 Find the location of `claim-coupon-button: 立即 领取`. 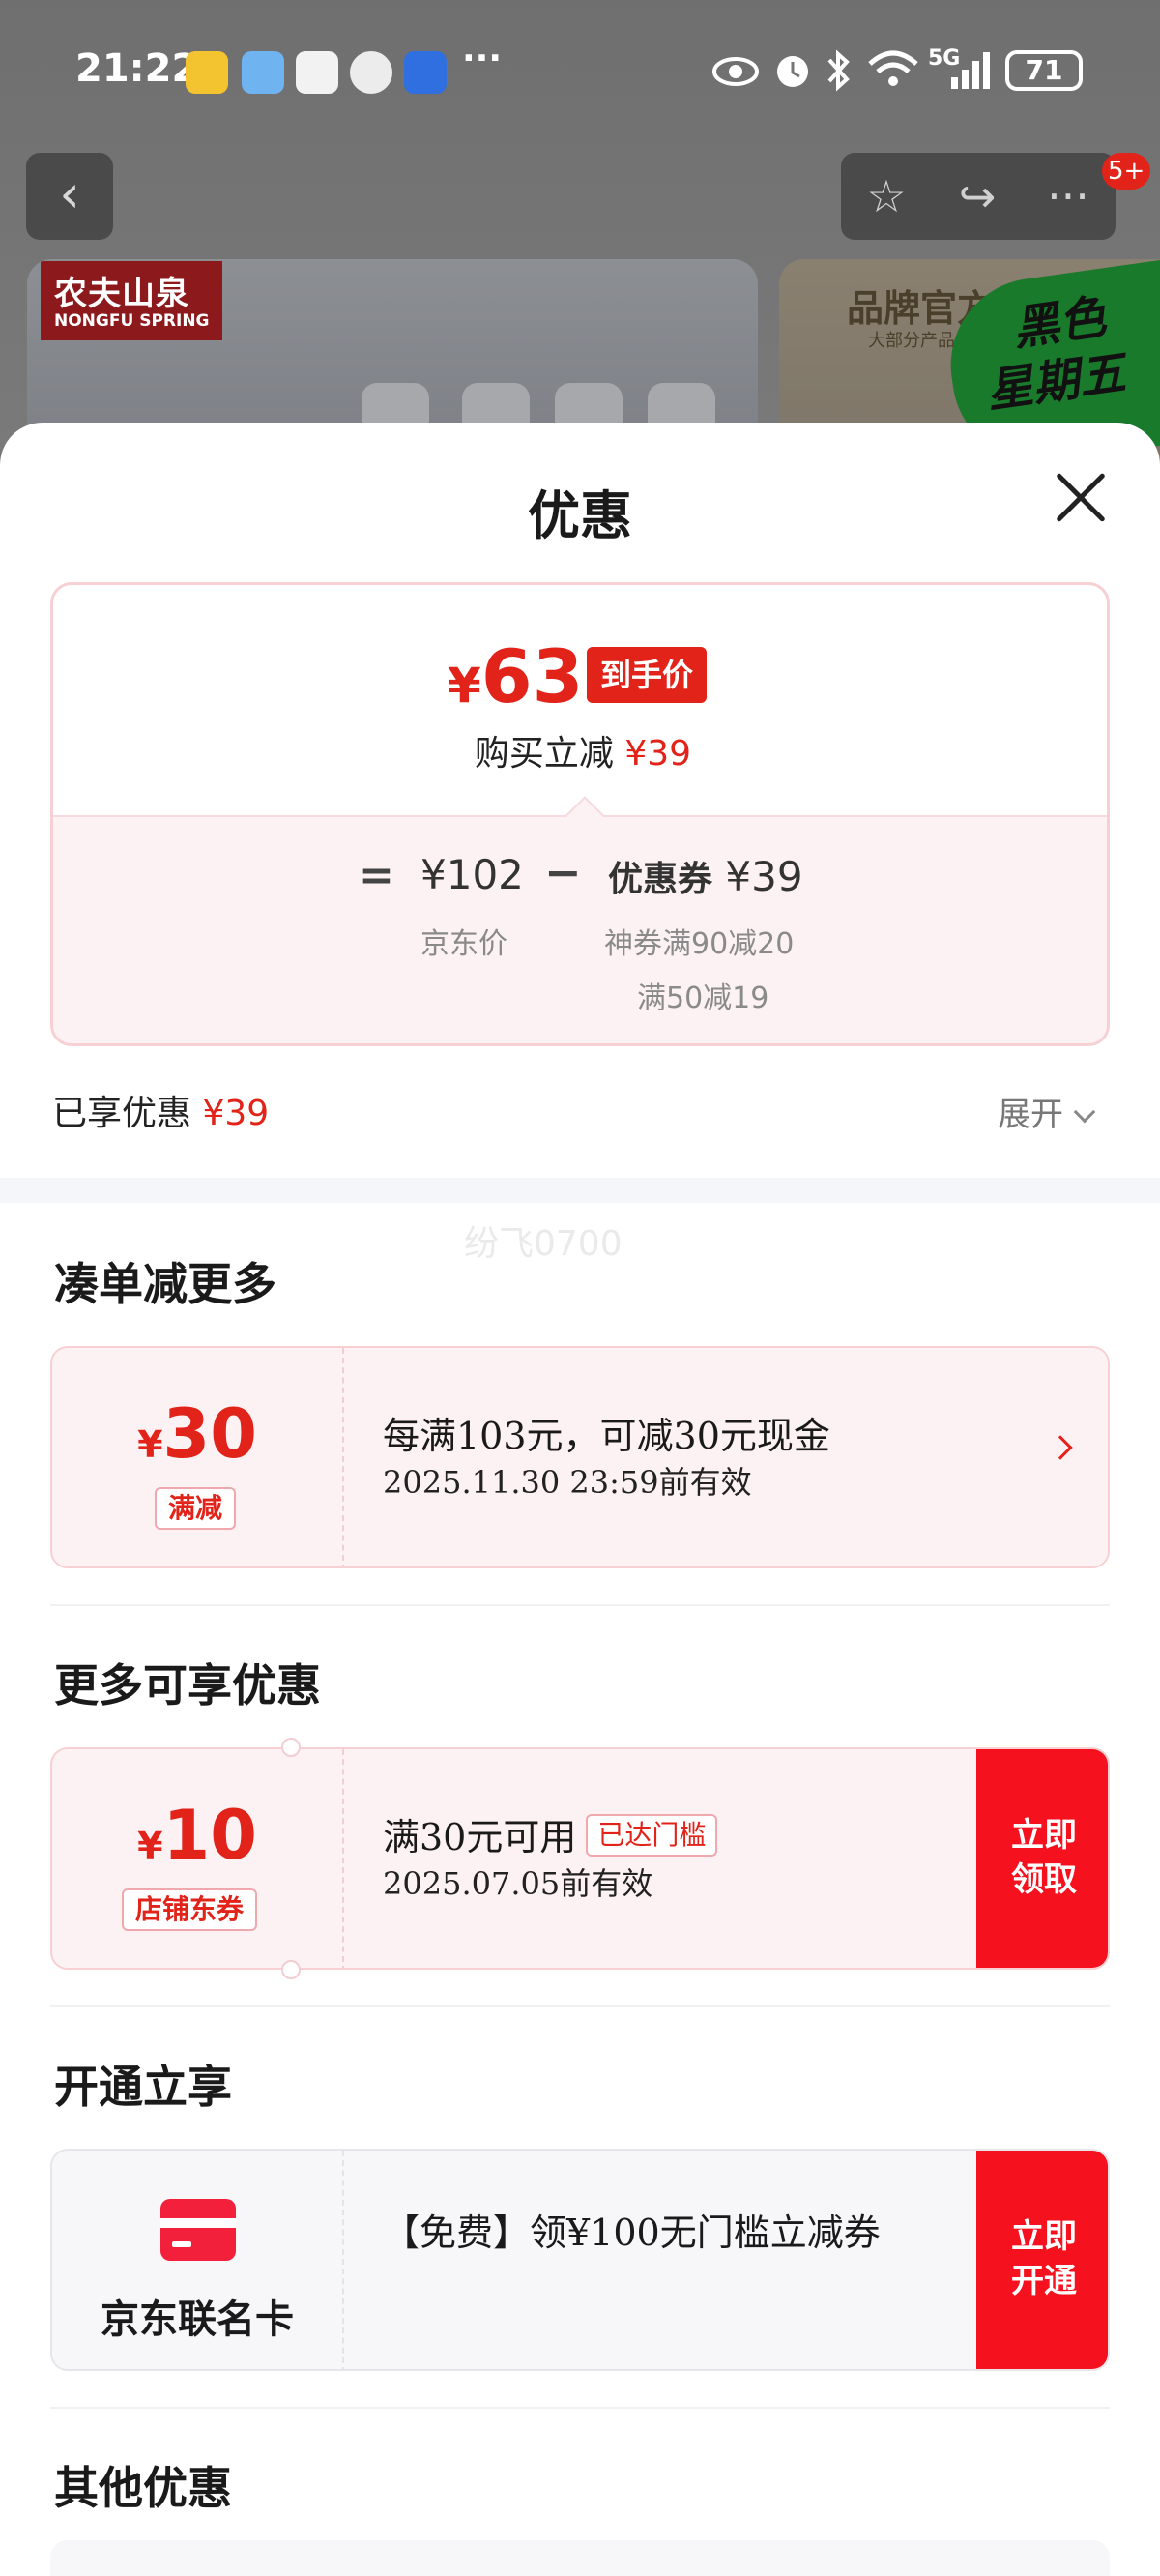

claim-coupon-button: 立即 领取 is located at coordinates (1042, 1858).